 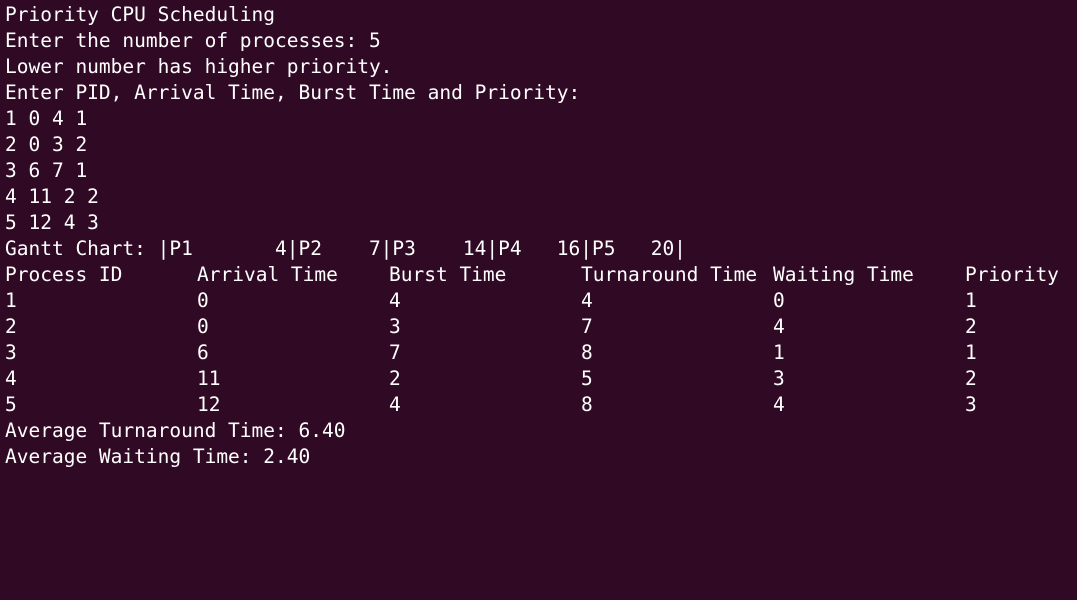 I want to click on cell-burst-time: 2, so click(x=395, y=378).